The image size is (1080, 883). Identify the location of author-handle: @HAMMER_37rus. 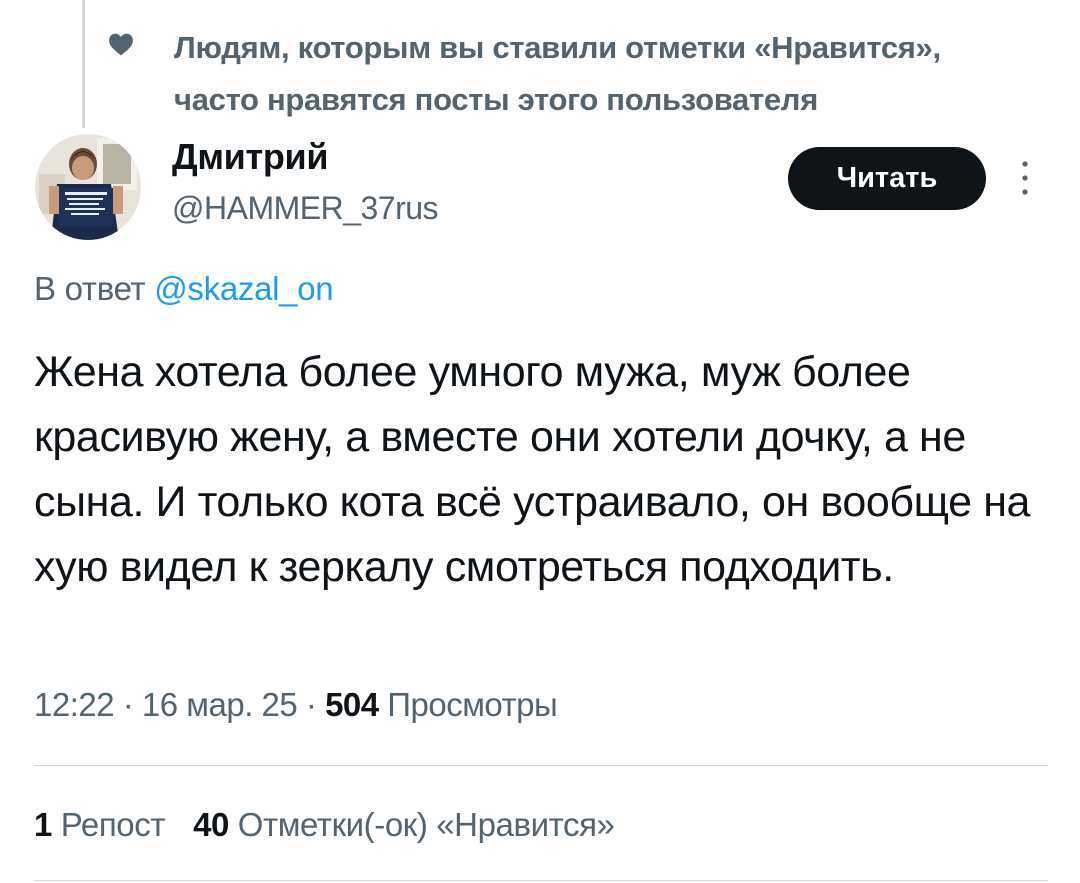
(305, 208).